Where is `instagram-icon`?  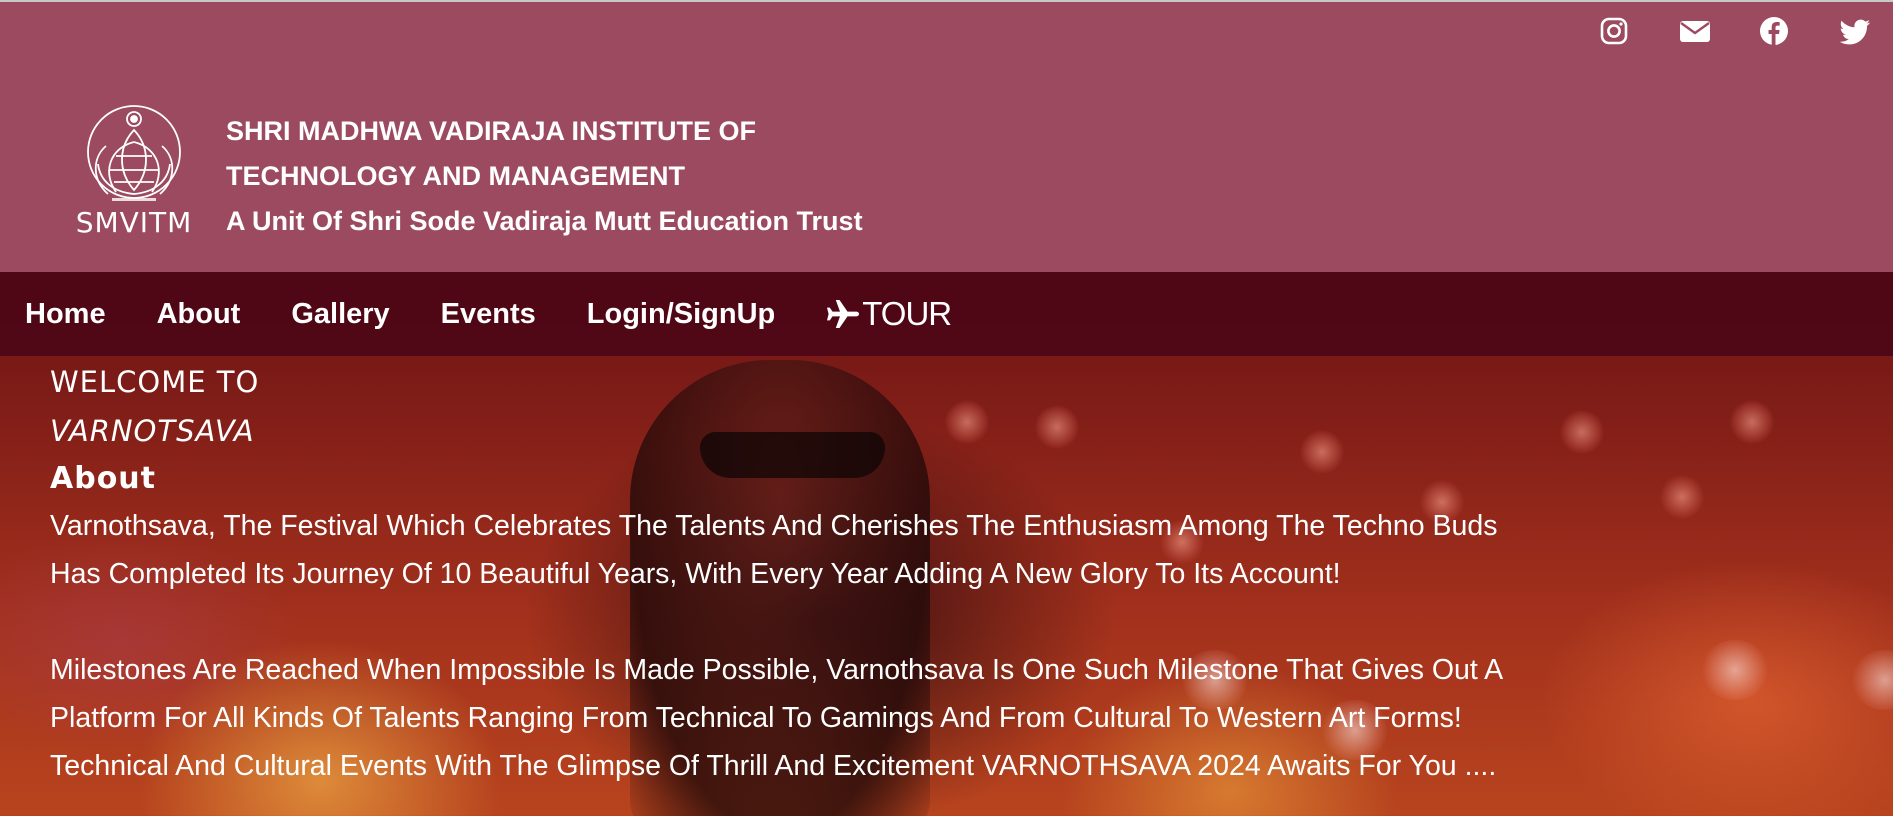
instagram-icon is located at coordinates (1614, 31).